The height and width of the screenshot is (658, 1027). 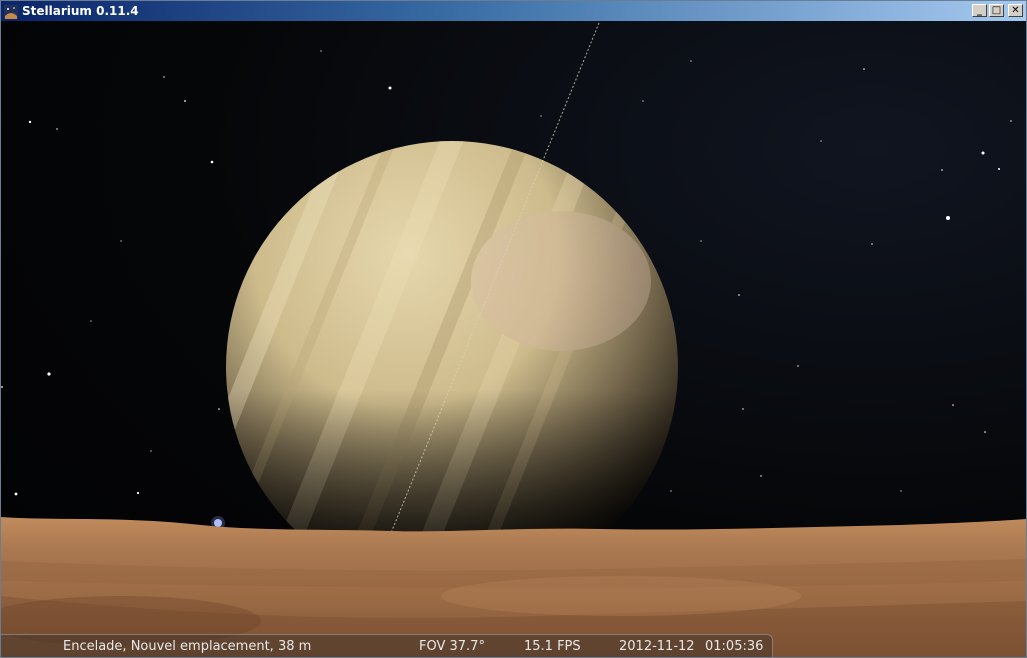 I want to click on title-bar: Stellarium 0.11.4 _ □ ✕, so click(x=513, y=11).